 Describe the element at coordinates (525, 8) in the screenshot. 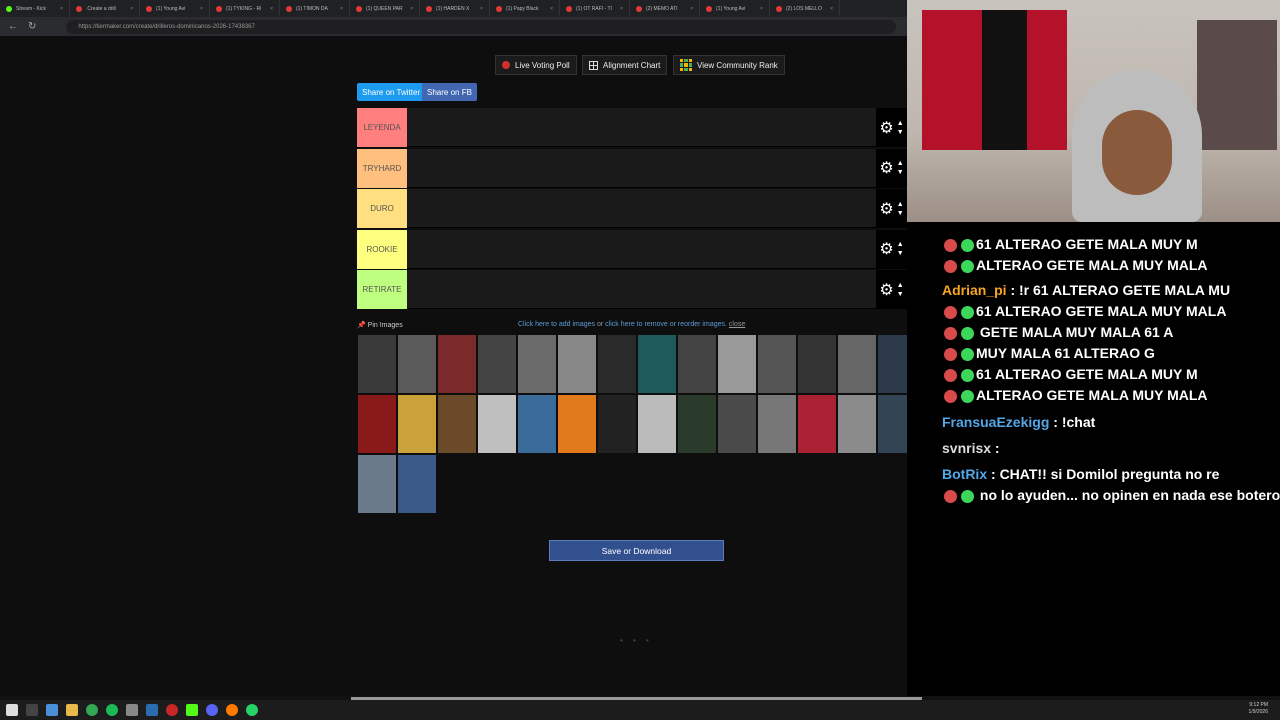

I see `browser-tab: (1) Papy Black ×` at that location.